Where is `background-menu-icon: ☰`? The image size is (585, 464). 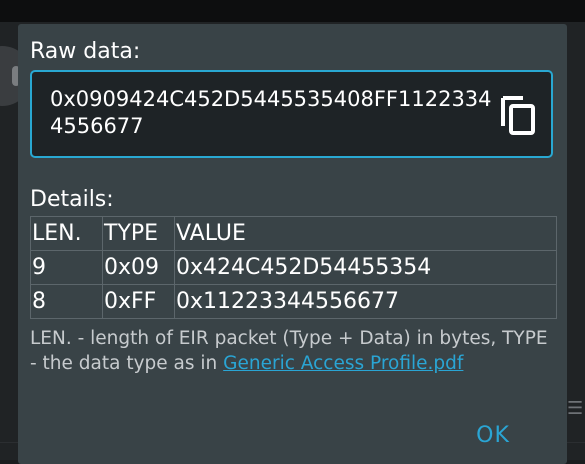 background-menu-icon: ☰ is located at coordinates (575, 408).